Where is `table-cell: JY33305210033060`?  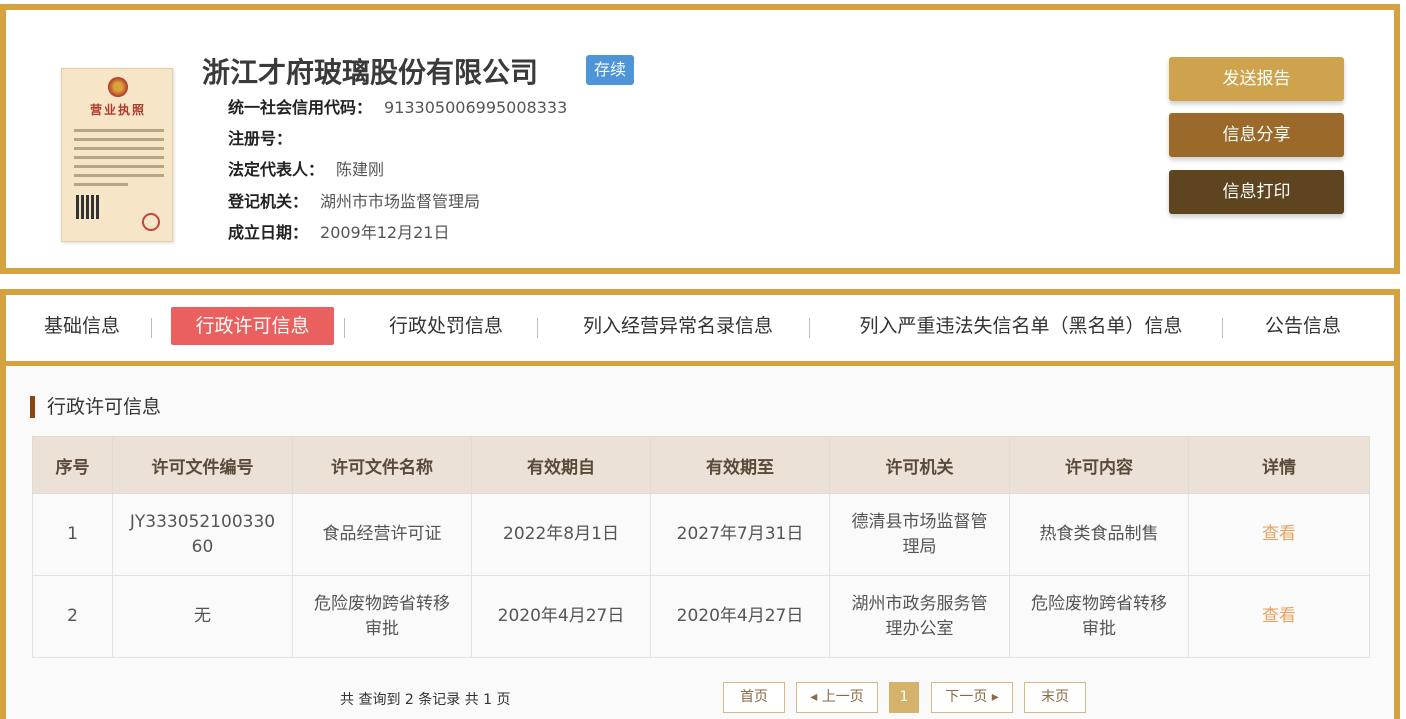
table-cell: JY33305210033060 is located at coordinates (202, 534).